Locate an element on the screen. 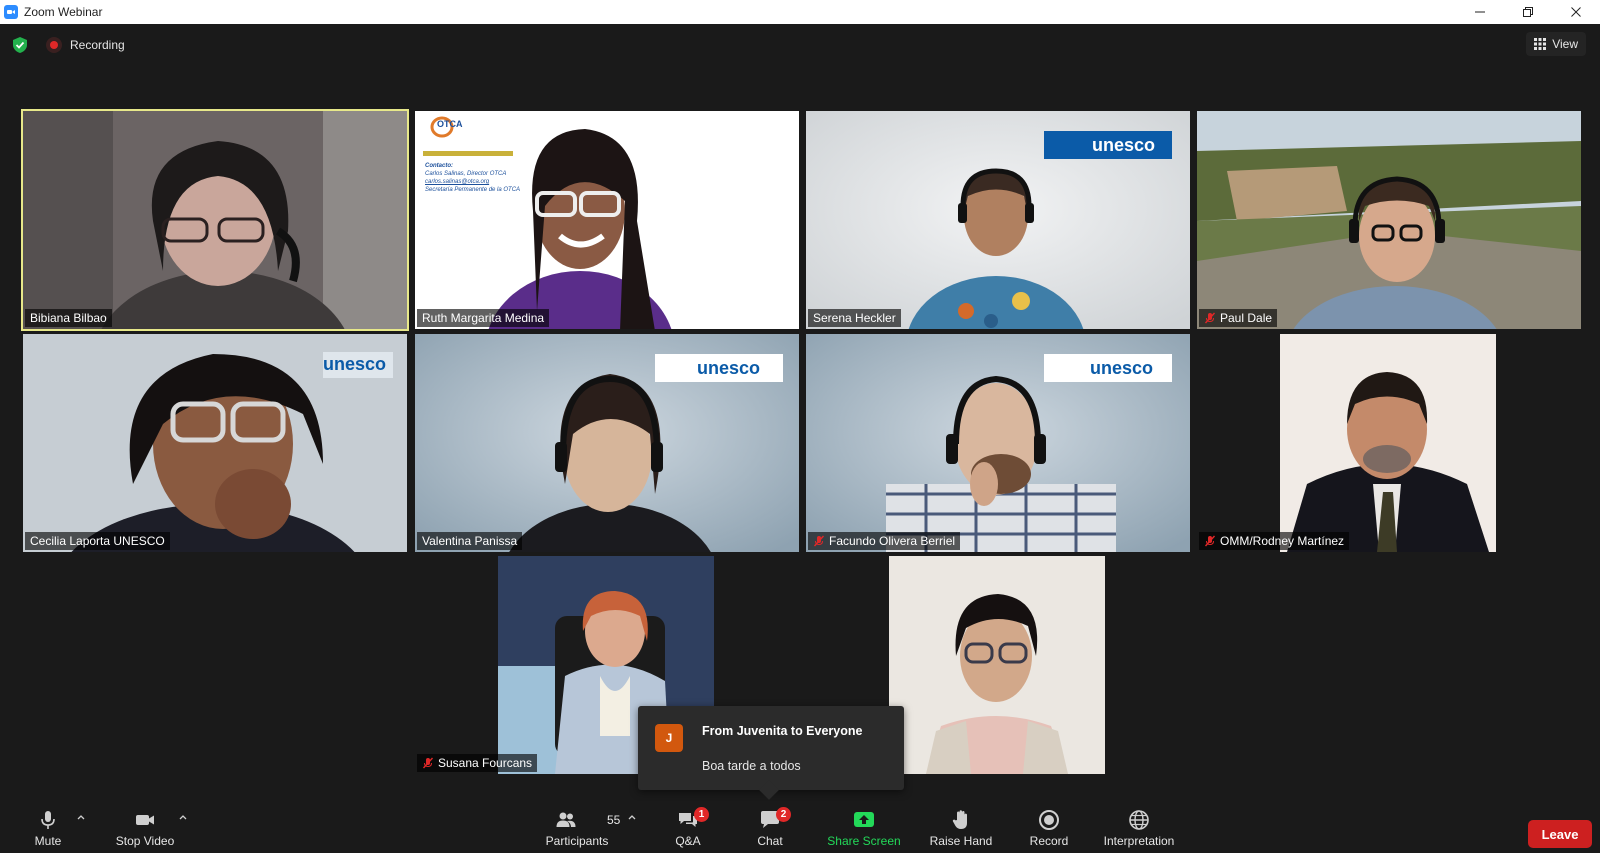  participant-name: OMM/Rodney Martínez is located at coordinates (1282, 541).